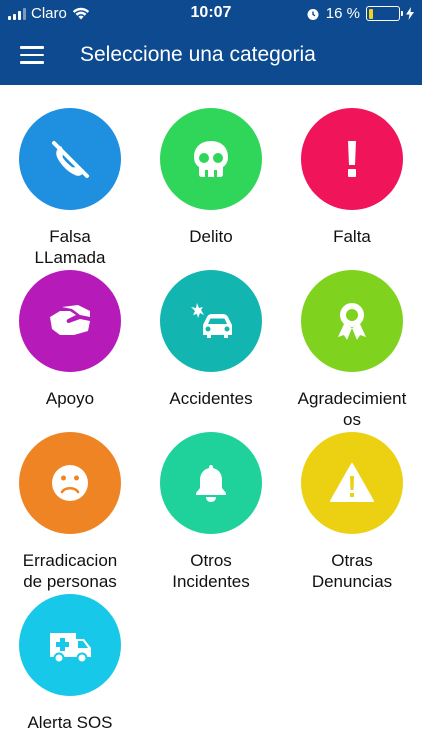  I want to click on category-otros-incidentes: Otros Incidentes, so click(211, 512).